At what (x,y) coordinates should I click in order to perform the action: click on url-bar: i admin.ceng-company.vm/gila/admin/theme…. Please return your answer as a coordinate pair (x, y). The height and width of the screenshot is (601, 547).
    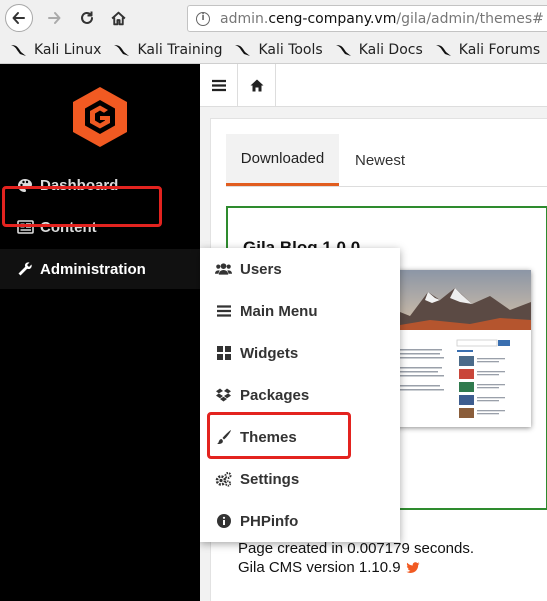
    Looking at the image, I should click on (367, 18).